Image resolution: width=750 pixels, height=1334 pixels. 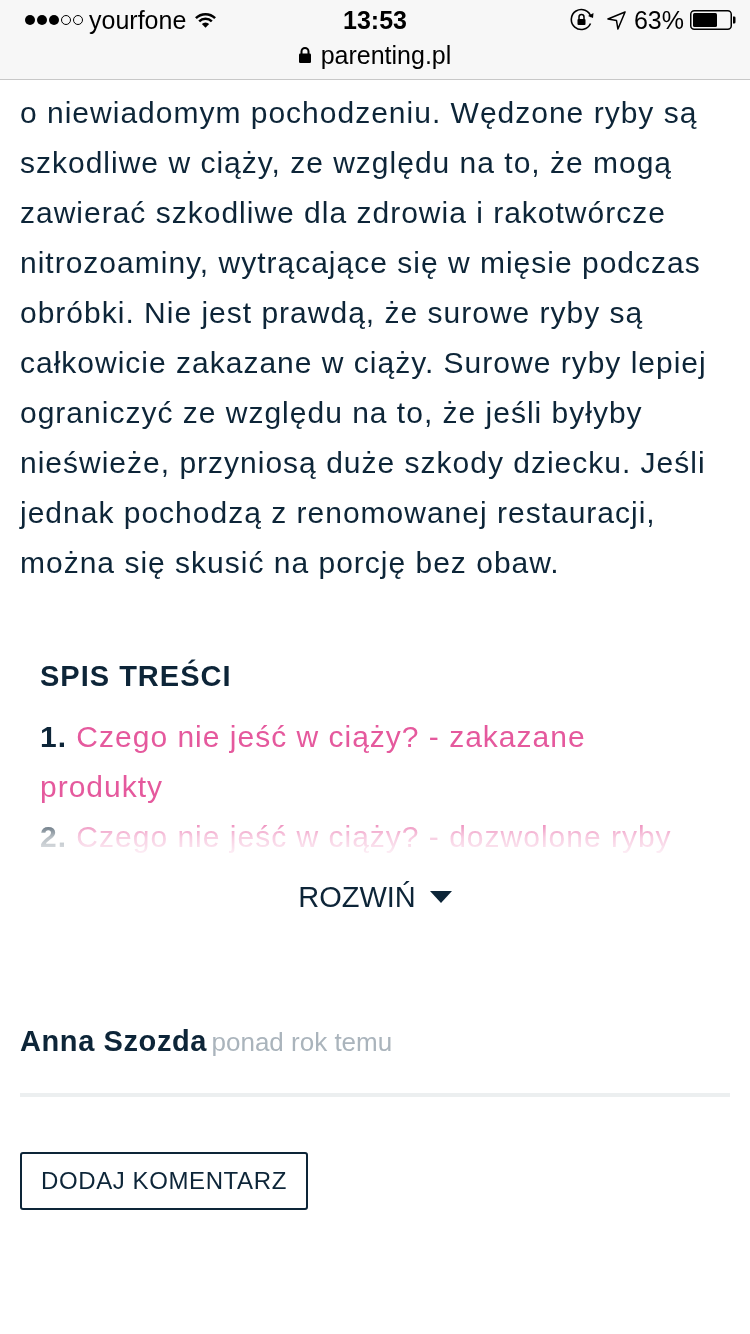 I want to click on signal-icon, so click(x=54, y=20).